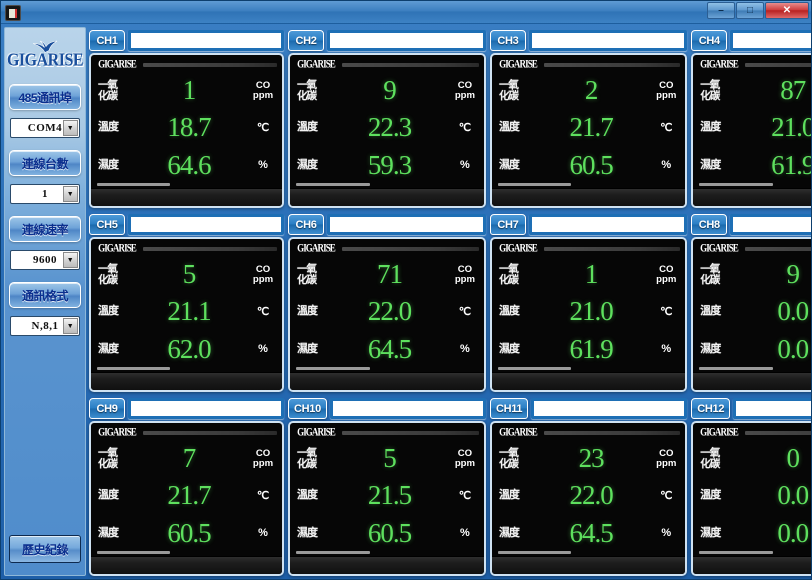 Image resolution: width=812 pixels, height=580 pixels. What do you see at coordinates (709, 224) in the screenshot?
I see `channel-tag-ch8: CH8` at bounding box center [709, 224].